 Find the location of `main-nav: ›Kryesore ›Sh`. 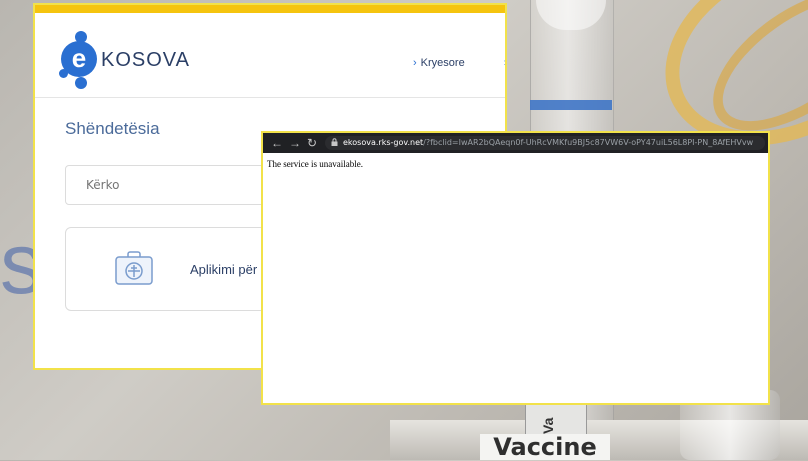

main-nav: ›Kryesore ›Sh is located at coordinates (459, 63).